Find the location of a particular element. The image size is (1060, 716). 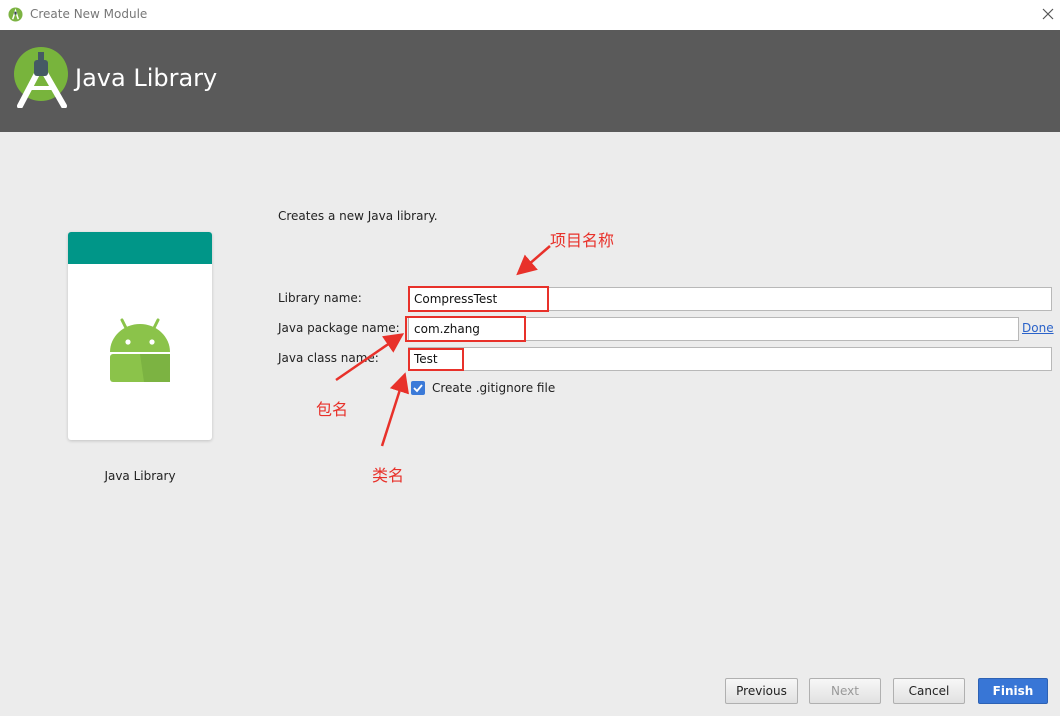

window-title: Create New Module is located at coordinates (89, 14).